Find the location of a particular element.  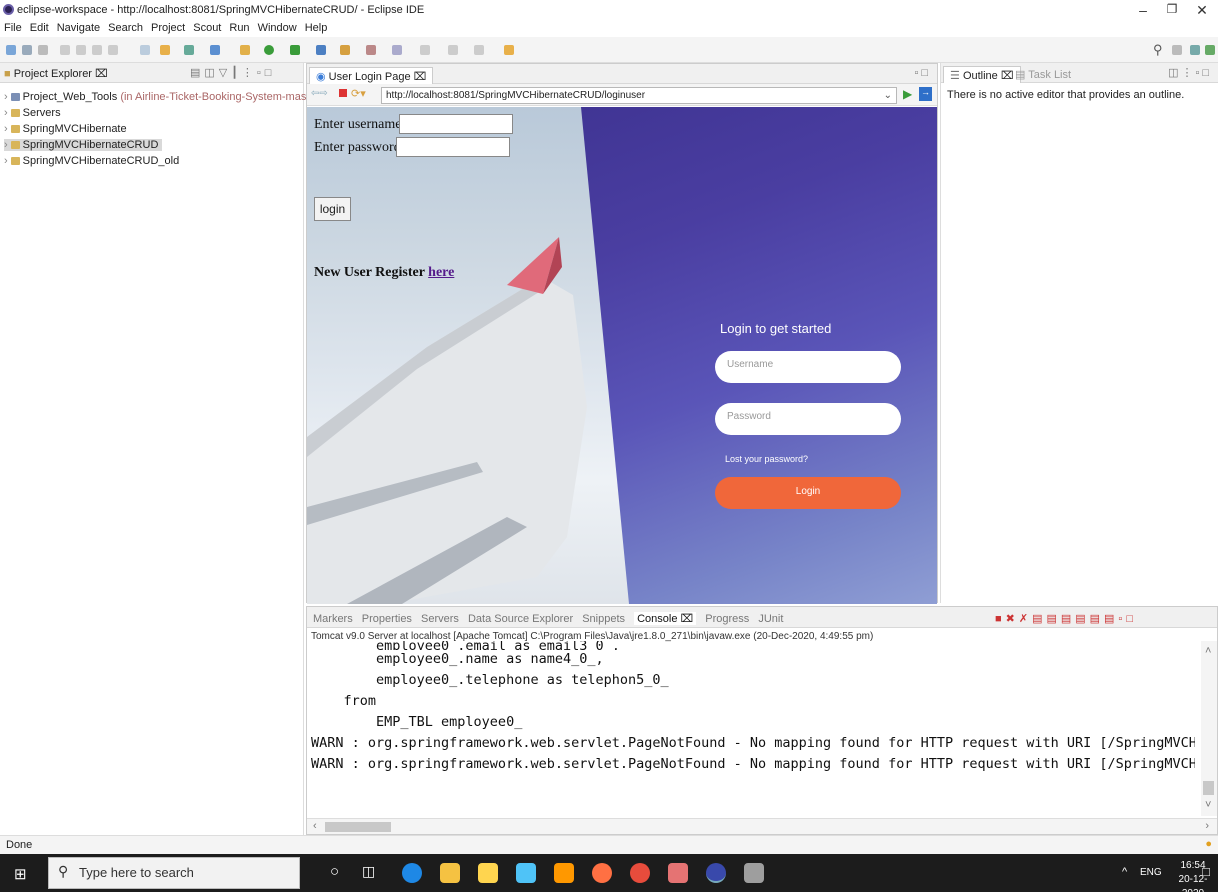

menu-navigate: Navigate is located at coordinates (78, 27).